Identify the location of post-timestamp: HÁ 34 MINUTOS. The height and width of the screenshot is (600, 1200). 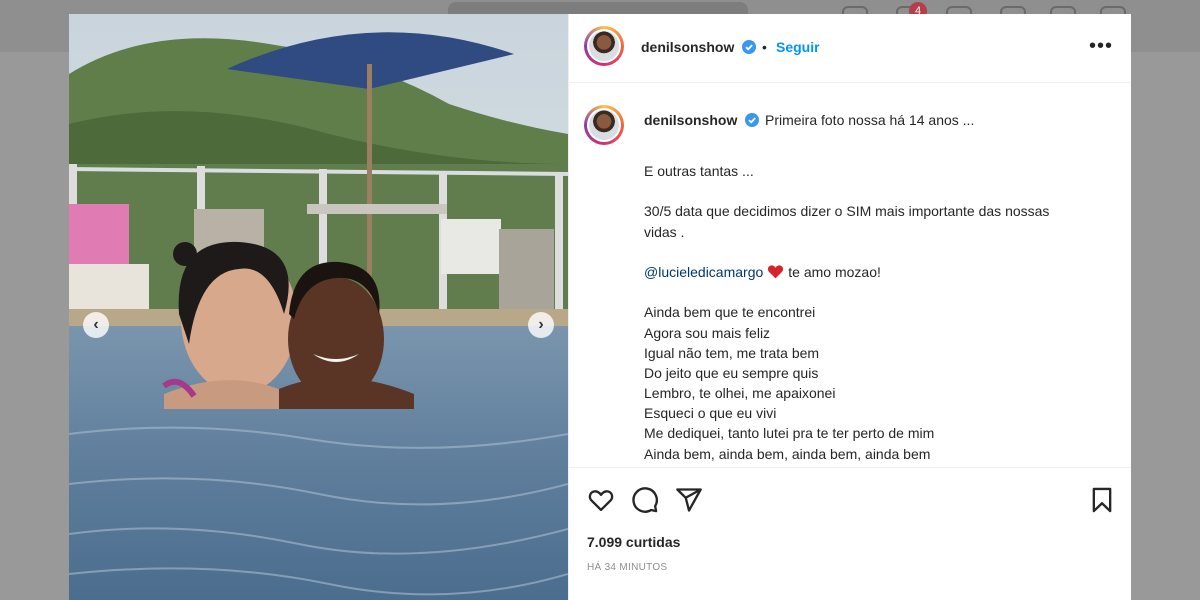
(627, 567).